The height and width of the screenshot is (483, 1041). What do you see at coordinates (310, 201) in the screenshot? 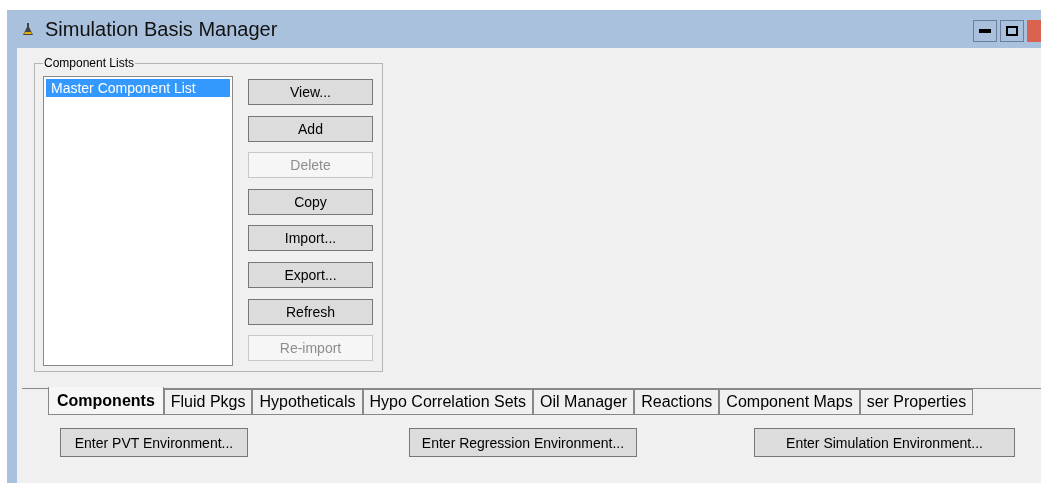
I see `action-button: Copy` at bounding box center [310, 201].